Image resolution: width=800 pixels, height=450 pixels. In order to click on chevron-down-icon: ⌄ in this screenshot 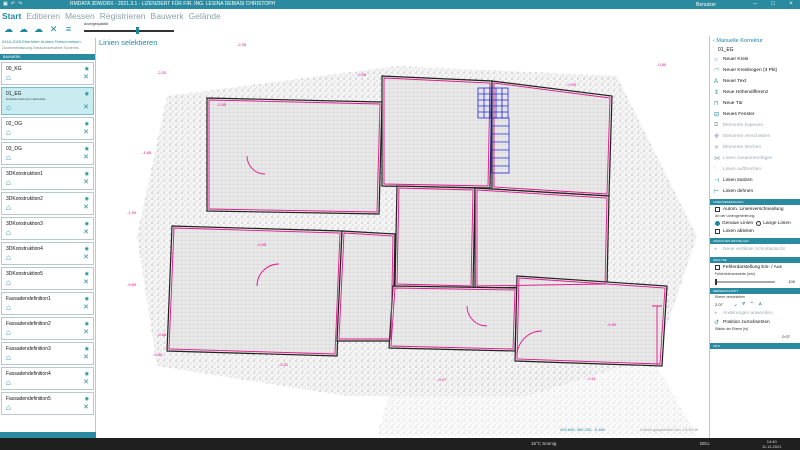, I will do `click(735, 304)`.